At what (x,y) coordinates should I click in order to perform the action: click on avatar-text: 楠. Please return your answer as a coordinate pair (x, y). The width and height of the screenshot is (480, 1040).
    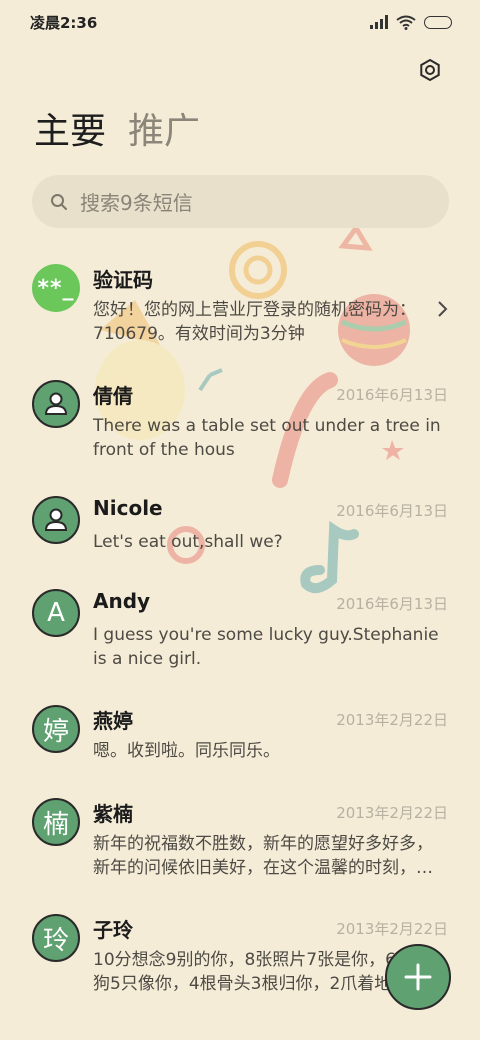
    Looking at the image, I should click on (55, 824).